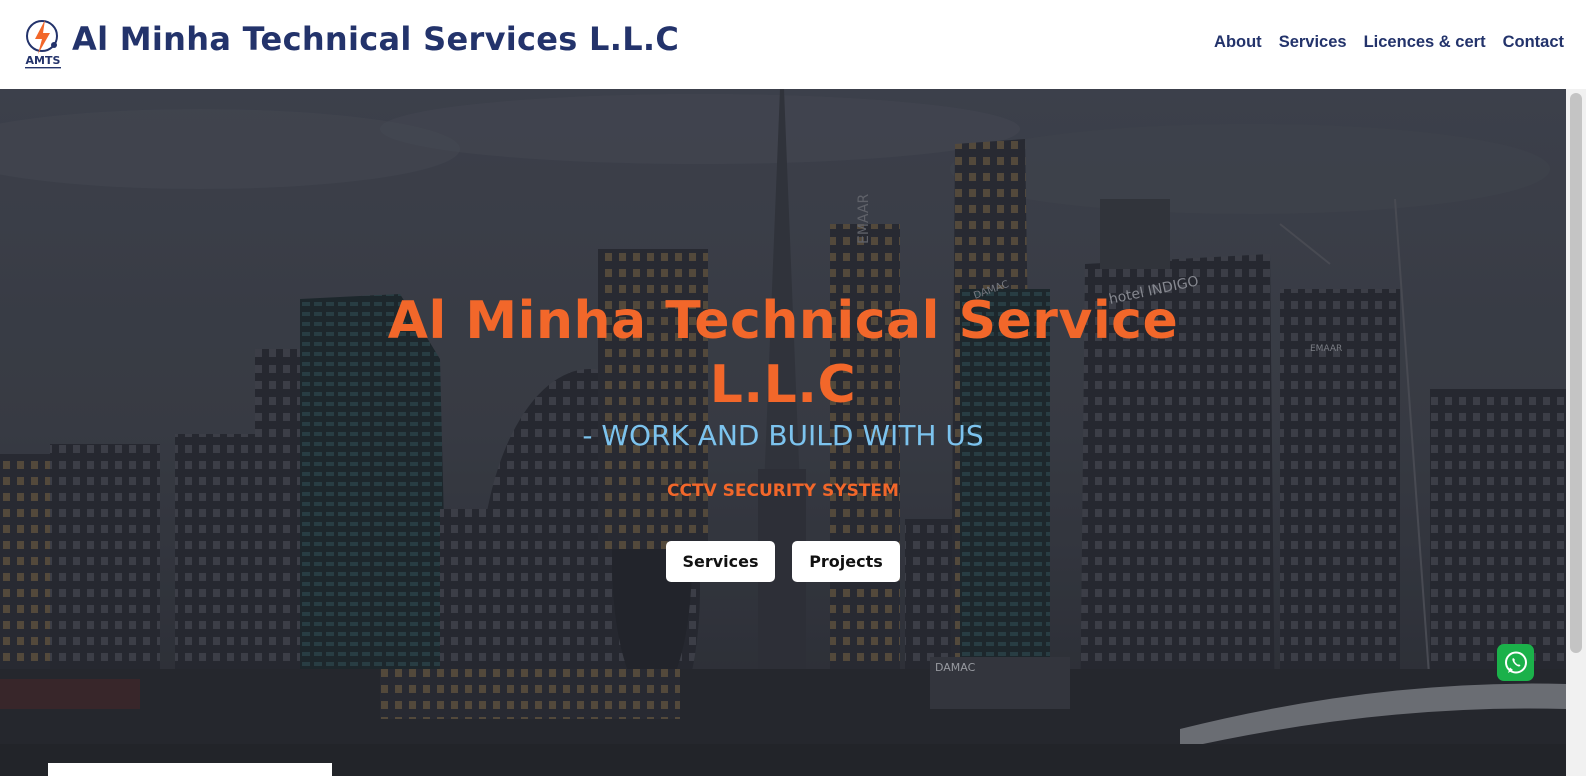 The width and height of the screenshot is (1586, 776). I want to click on logo-text: AMTS, so click(43, 60).